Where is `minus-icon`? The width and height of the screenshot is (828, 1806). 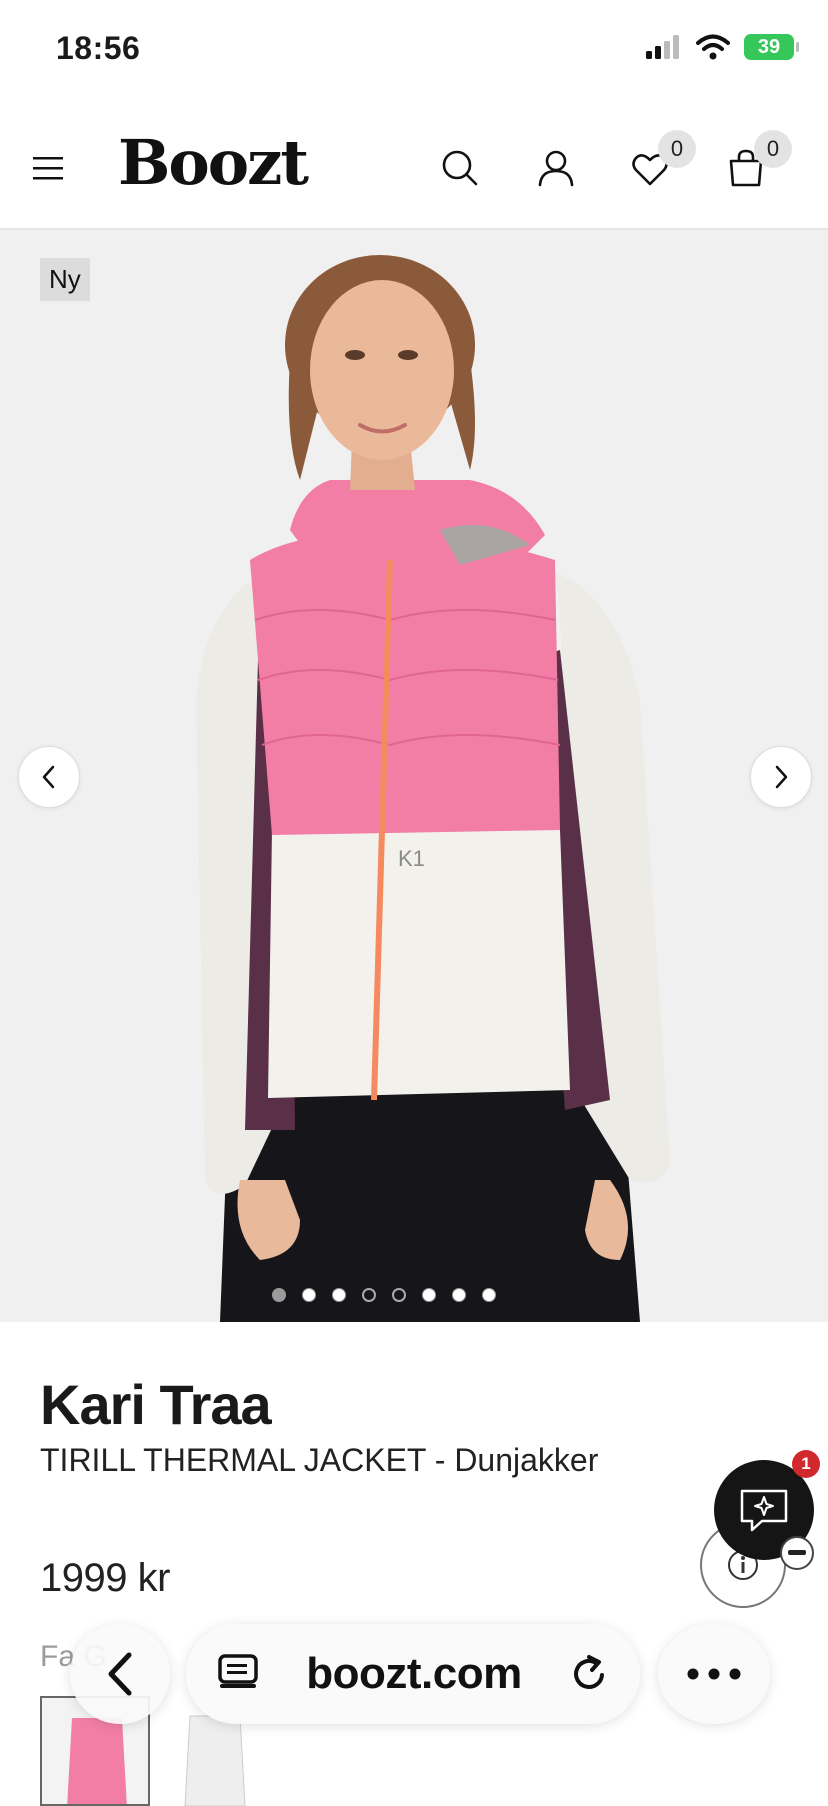
minus-icon is located at coordinates (797, 1552).